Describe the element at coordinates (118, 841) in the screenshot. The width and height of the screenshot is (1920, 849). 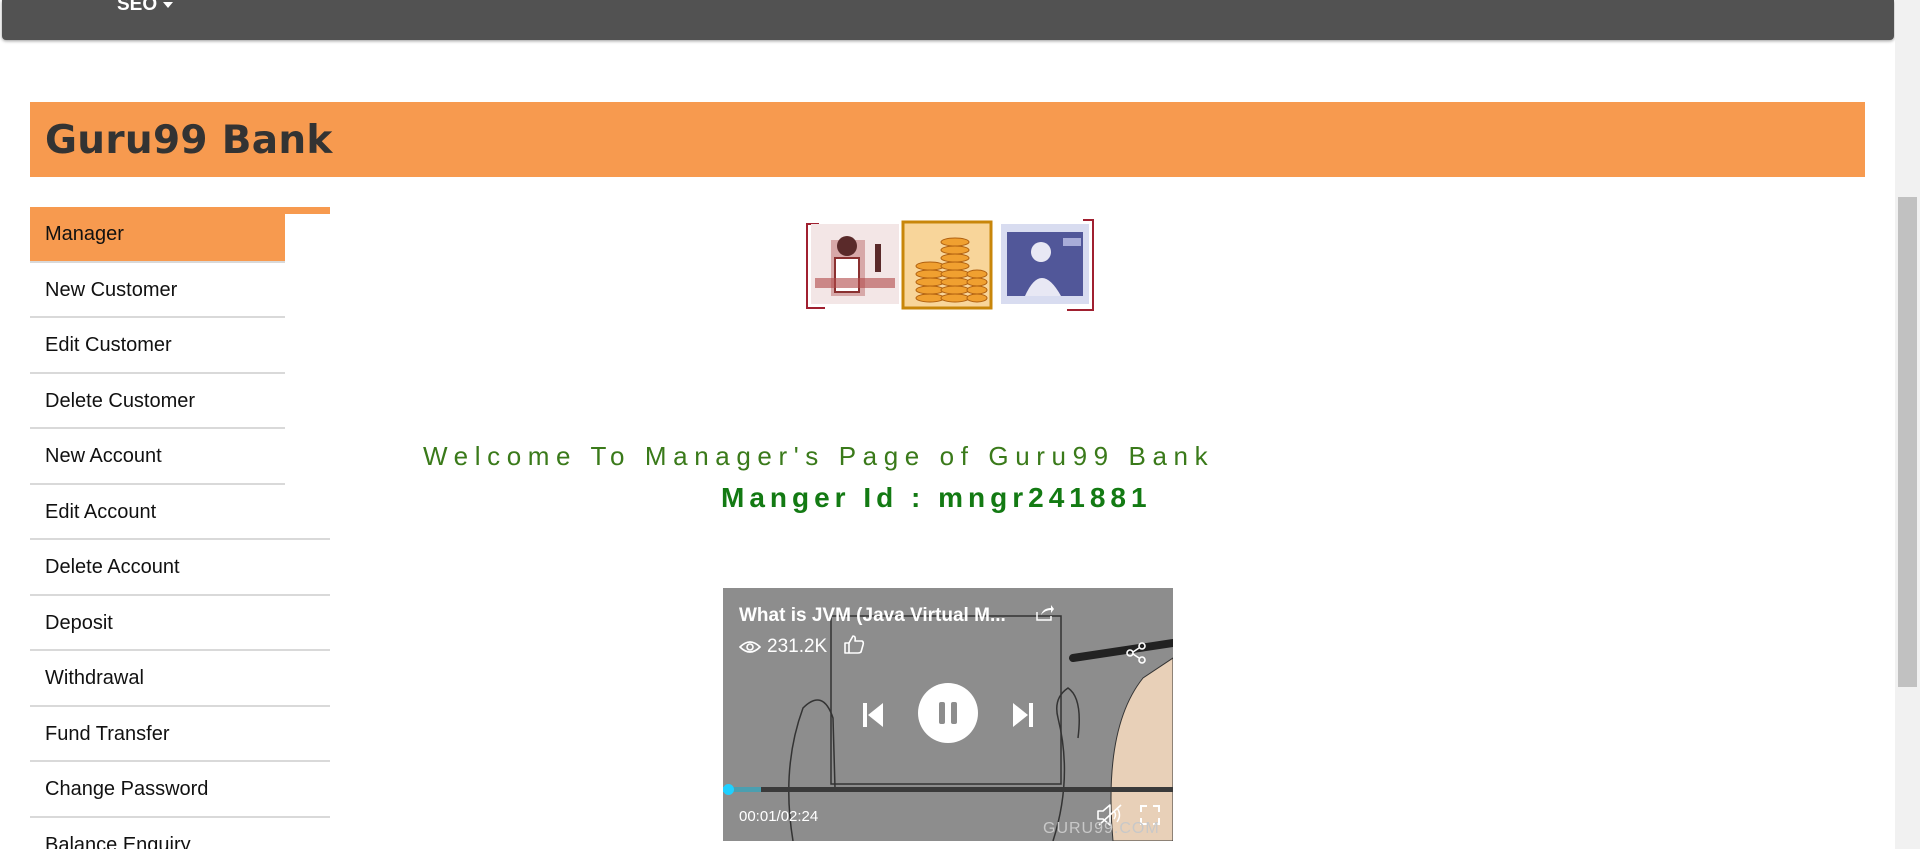
I see `sidebar-item-label: Balance Enquiry` at that location.